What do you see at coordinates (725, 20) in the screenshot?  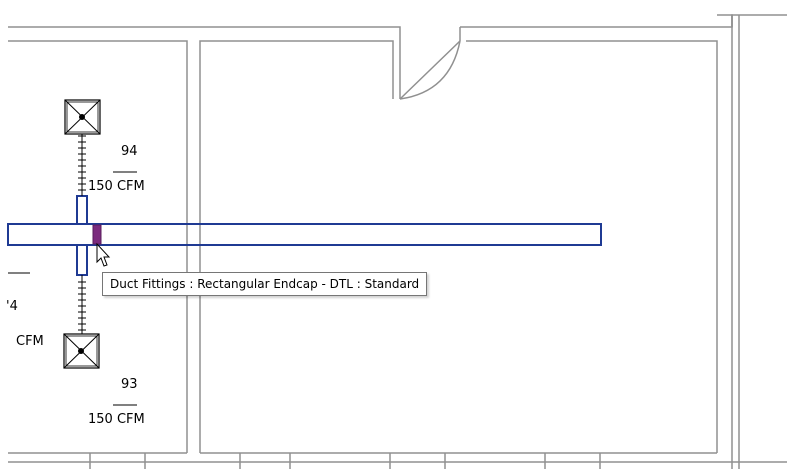 I see `corner-mark` at bounding box center [725, 20].